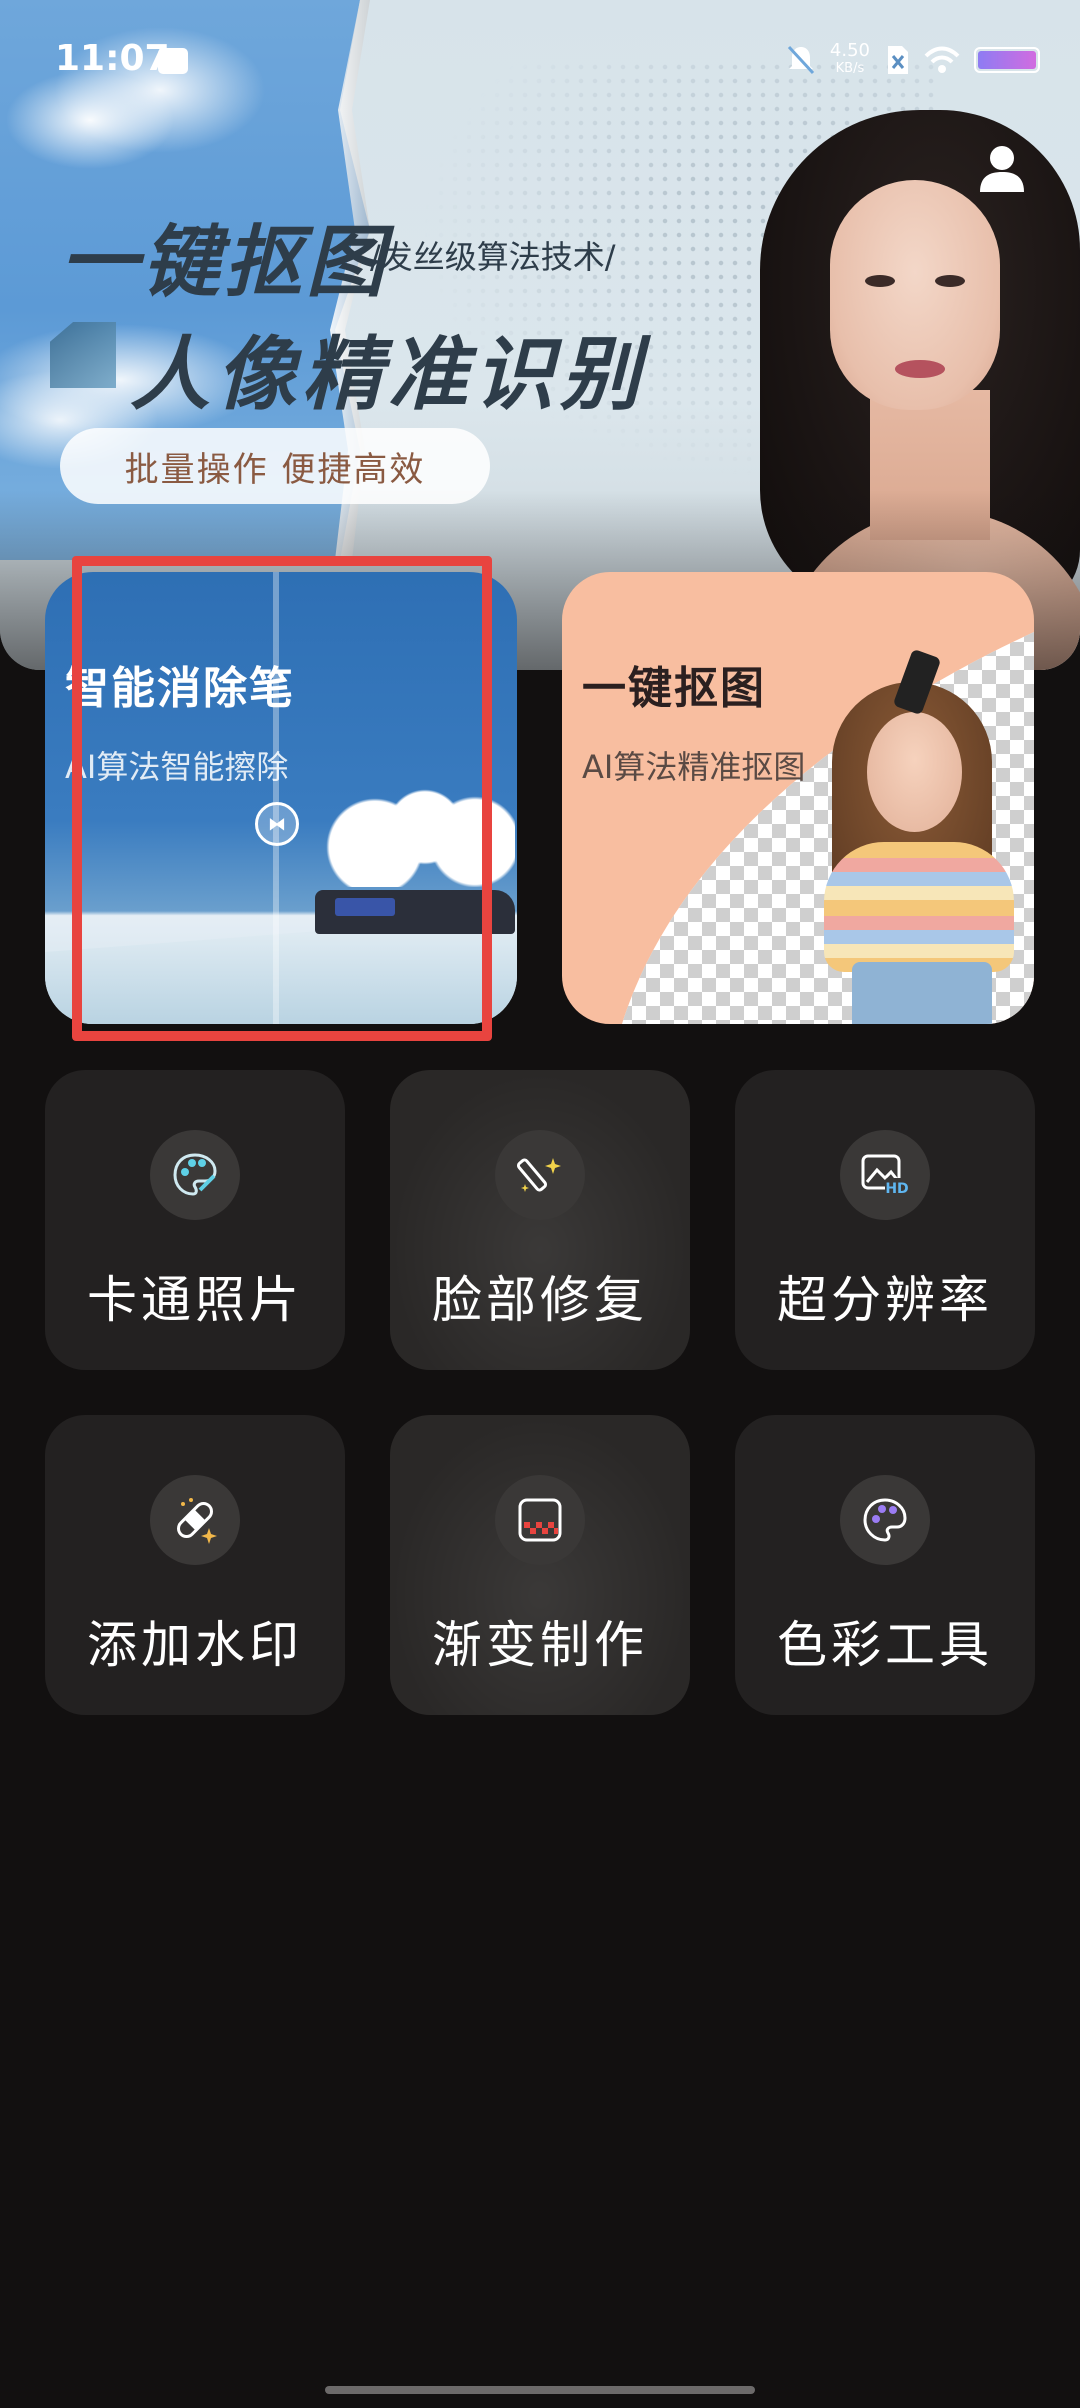 The height and width of the screenshot is (2408, 1080). What do you see at coordinates (896, 1189) in the screenshot?
I see `svg-text: HD` at bounding box center [896, 1189].